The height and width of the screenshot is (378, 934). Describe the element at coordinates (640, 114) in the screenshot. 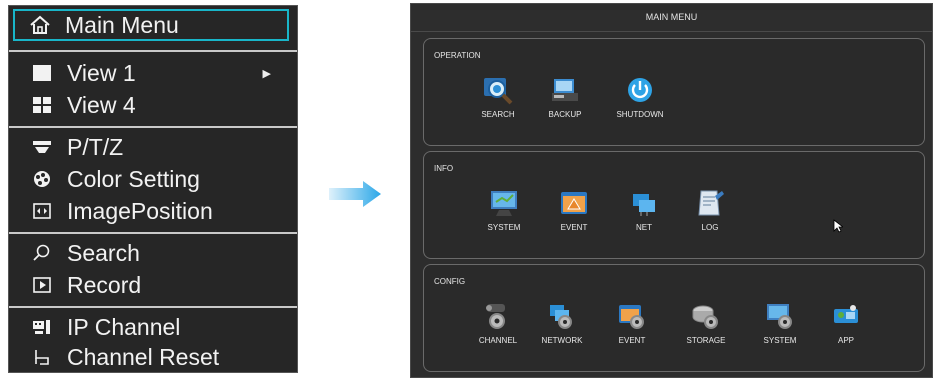

I see `tile-label: SHUTDOWN` at that location.